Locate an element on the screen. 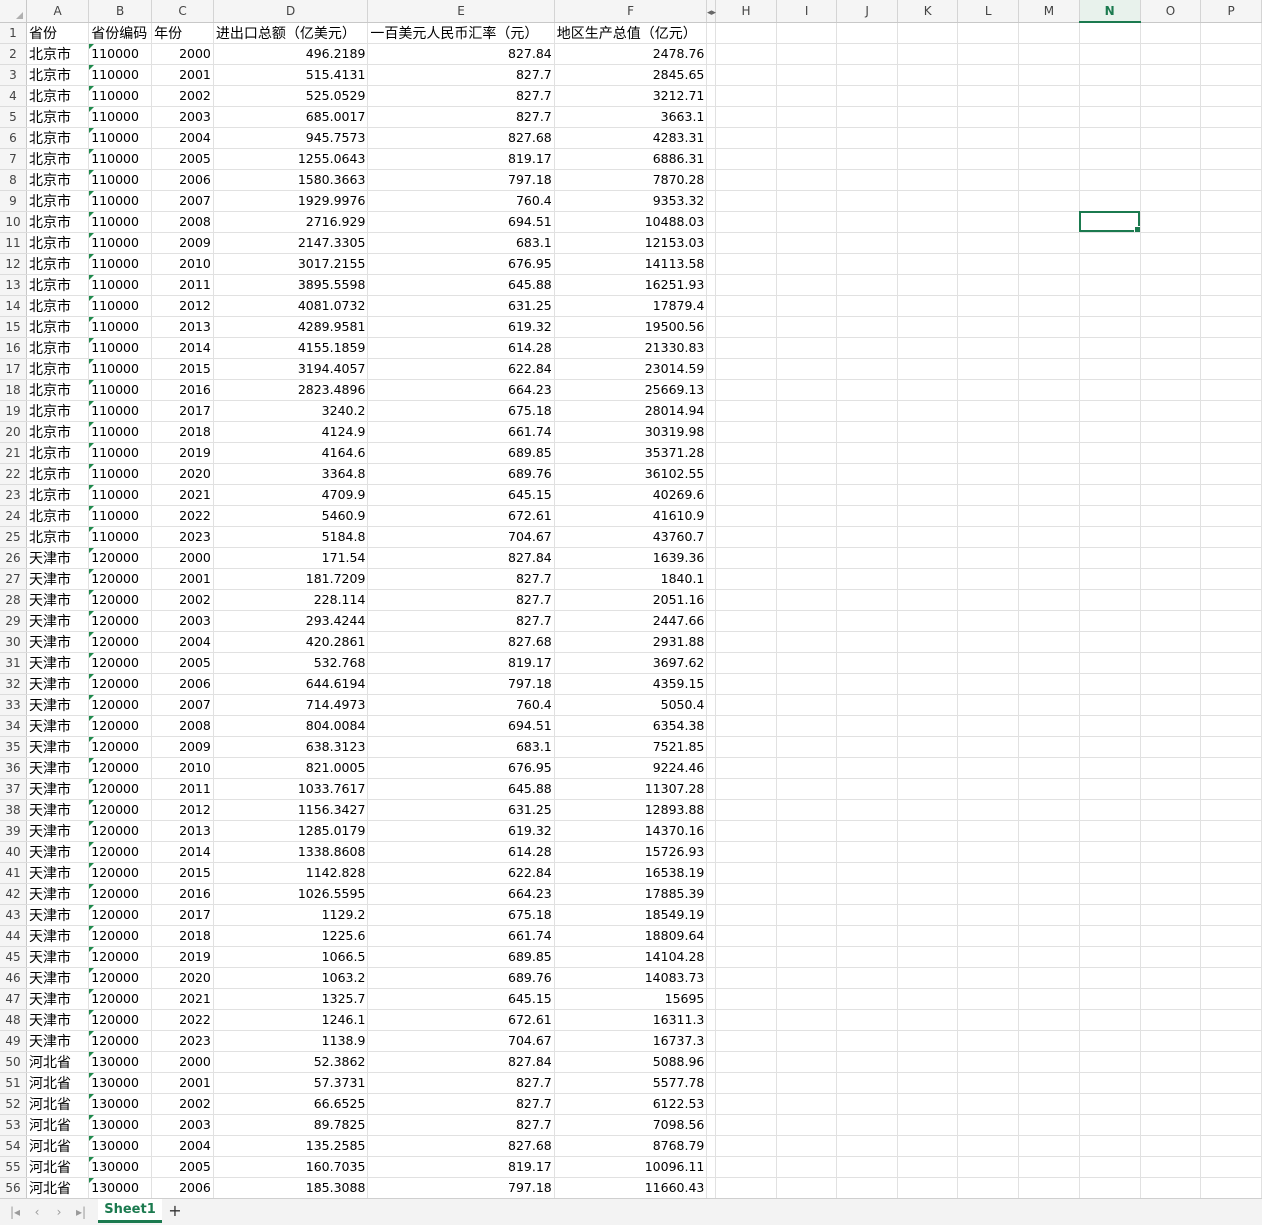  cell-n37 is located at coordinates (1110, 789).